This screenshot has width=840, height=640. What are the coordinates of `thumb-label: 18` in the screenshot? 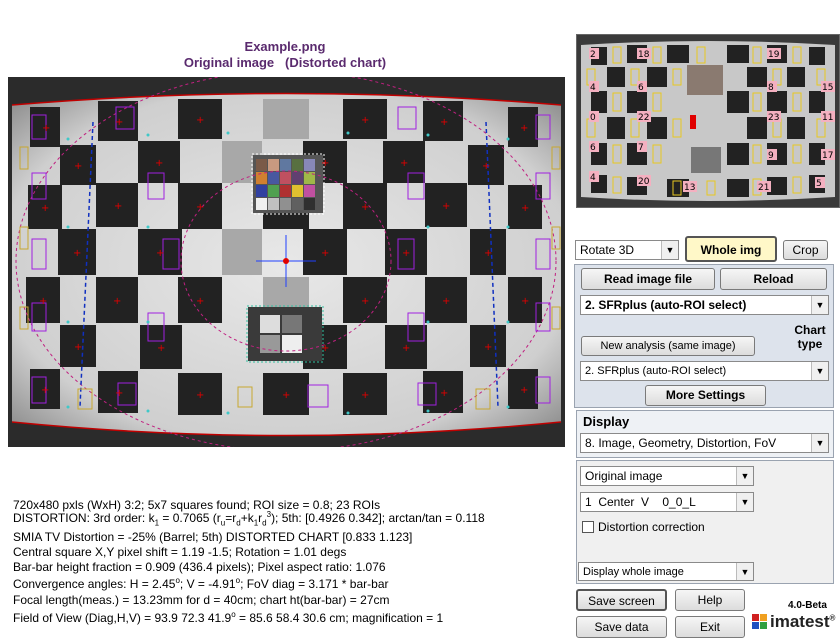 It's located at (644, 55).